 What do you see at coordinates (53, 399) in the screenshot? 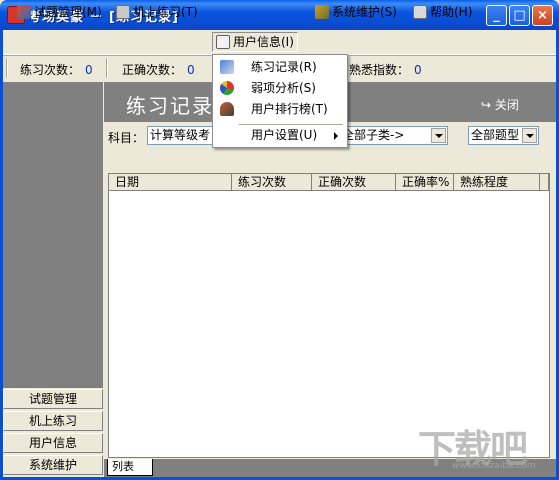
I see `sidebar-item-exam-management: 试题管理` at bounding box center [53, 399].